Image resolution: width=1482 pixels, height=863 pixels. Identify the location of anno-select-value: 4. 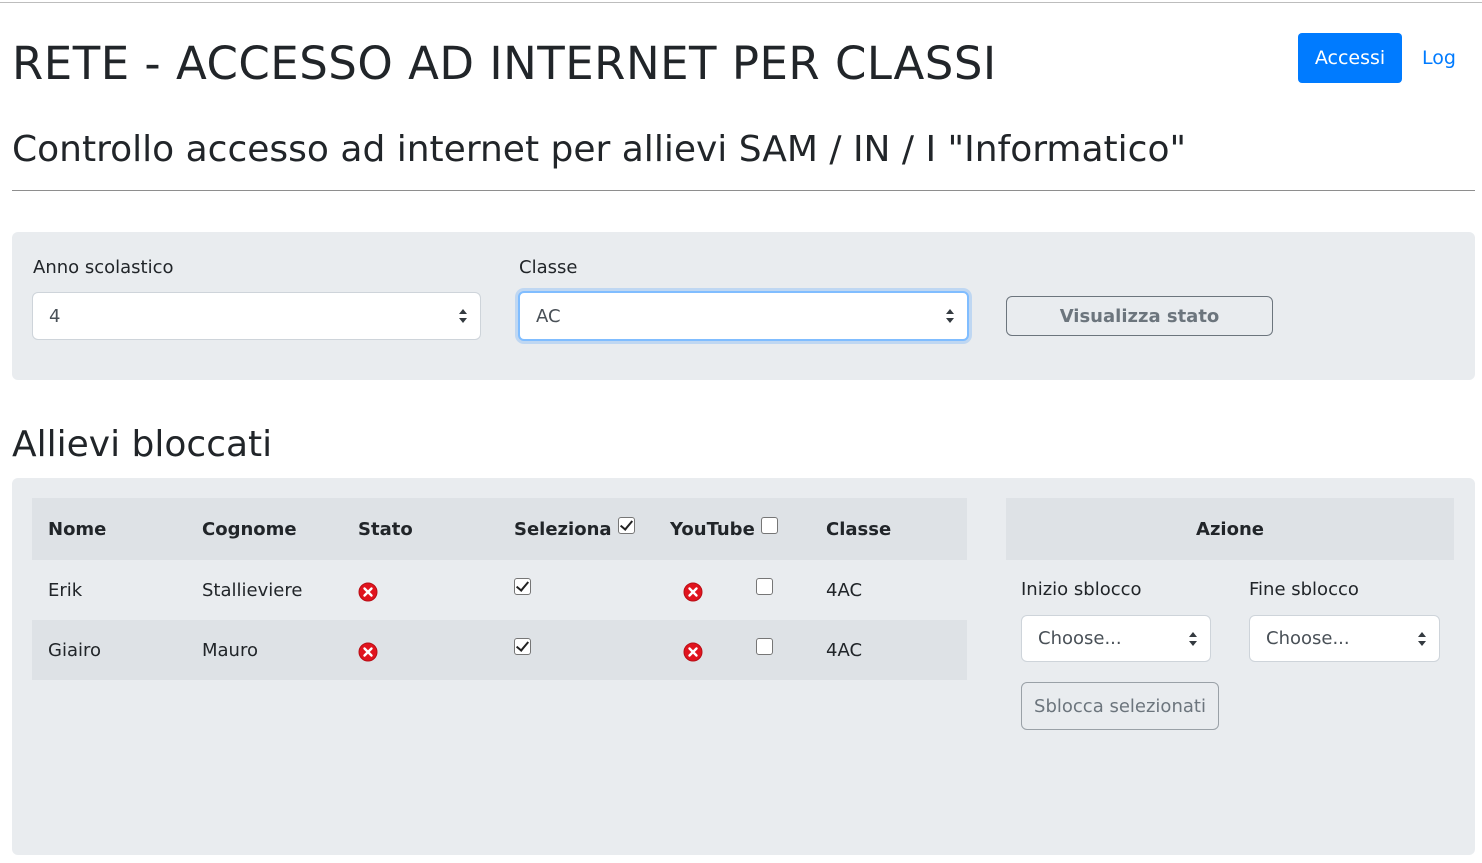
(55, 316).